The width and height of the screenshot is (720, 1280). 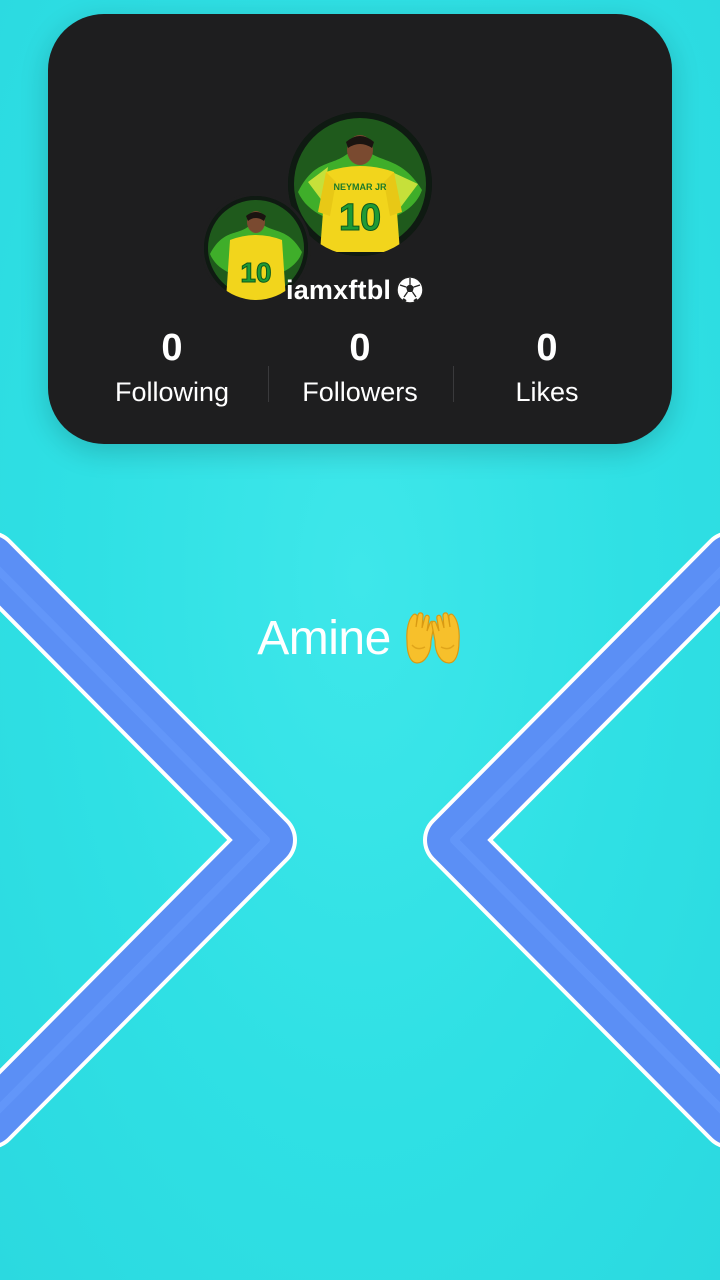 What do you see at coordinates (433, 639) in the screenshot?
I see `palms-up-together-icon` at bounding box center [433, 639].